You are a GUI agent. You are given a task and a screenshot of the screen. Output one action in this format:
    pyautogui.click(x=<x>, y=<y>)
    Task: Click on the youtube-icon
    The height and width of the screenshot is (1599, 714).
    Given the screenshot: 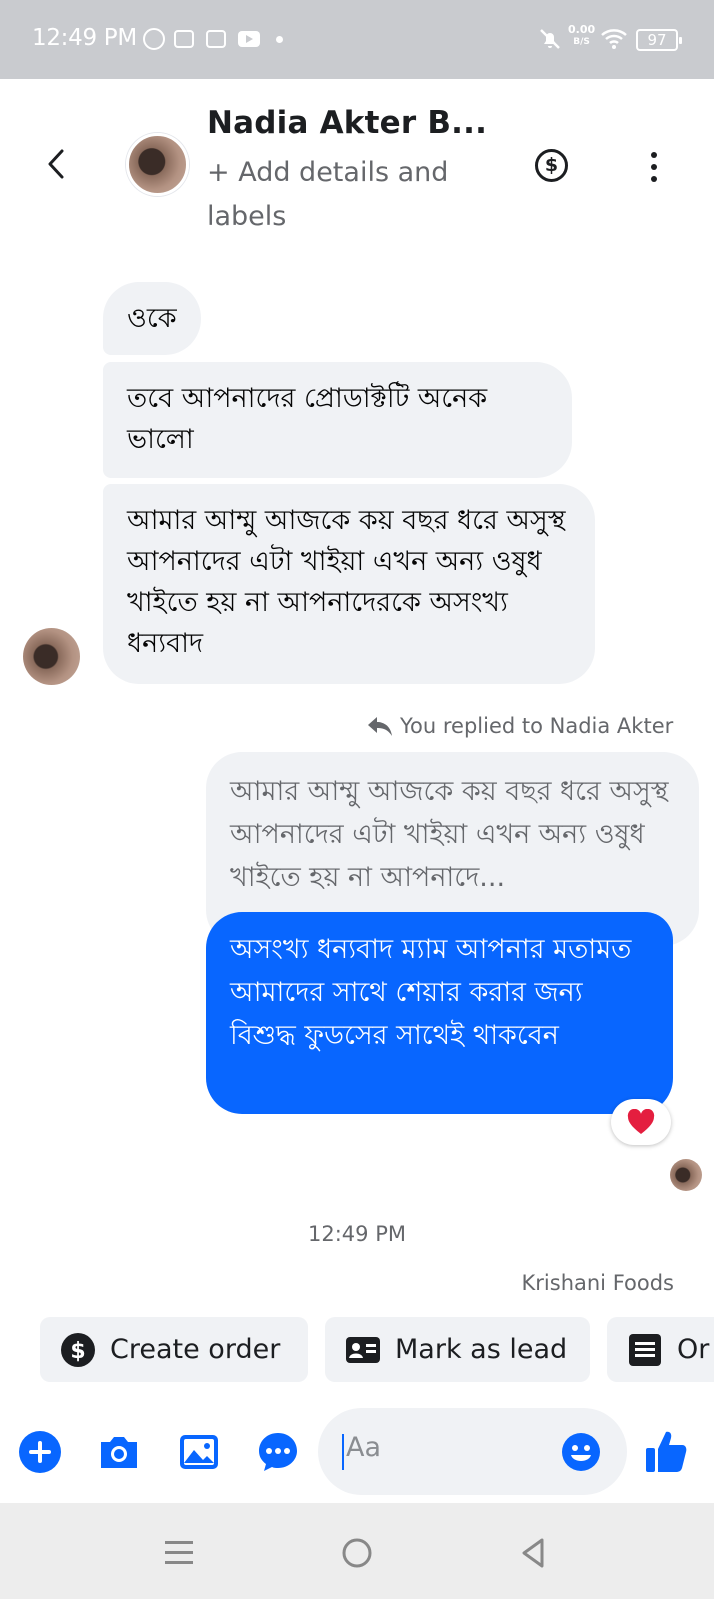 What is the action you would take?
    pyautogui.click(x=249, y=39)
    